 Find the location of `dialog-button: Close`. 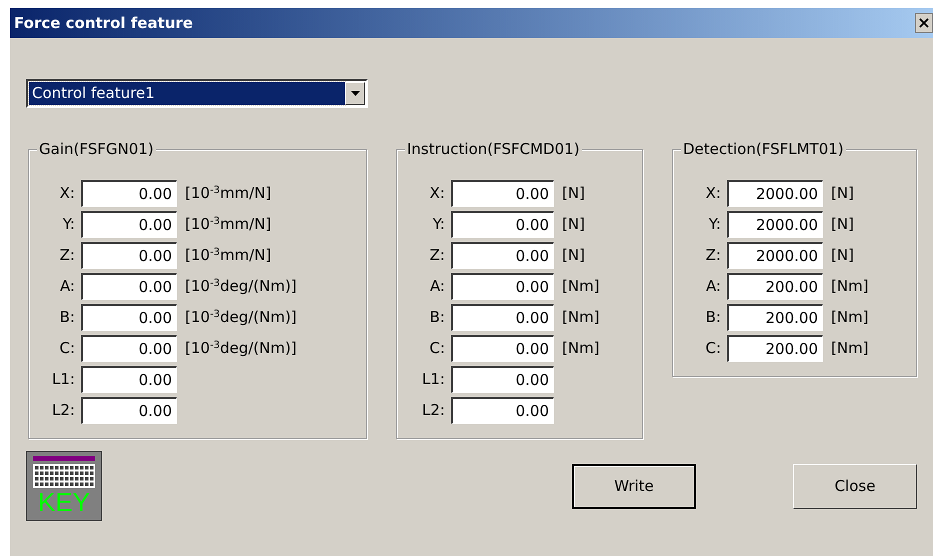

dialog-button: Close is located at coordinates (855, 486).